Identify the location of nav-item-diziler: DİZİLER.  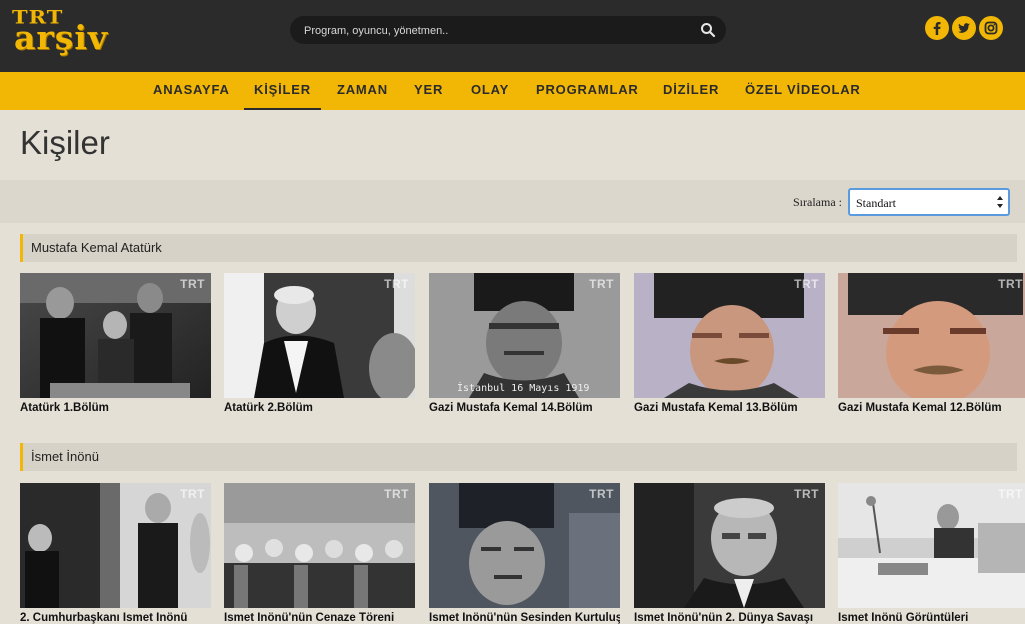
(691, 91).